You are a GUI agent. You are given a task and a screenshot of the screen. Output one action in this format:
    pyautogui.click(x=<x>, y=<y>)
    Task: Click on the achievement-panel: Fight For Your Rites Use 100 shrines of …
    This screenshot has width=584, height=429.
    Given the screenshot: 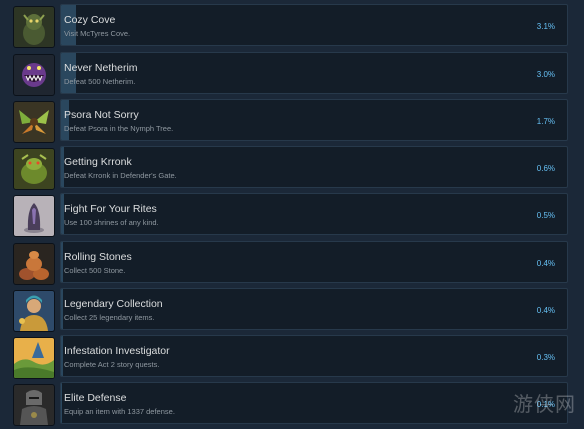 What is the action you would take?
    pyautogui.click(x=314, y=214)
    